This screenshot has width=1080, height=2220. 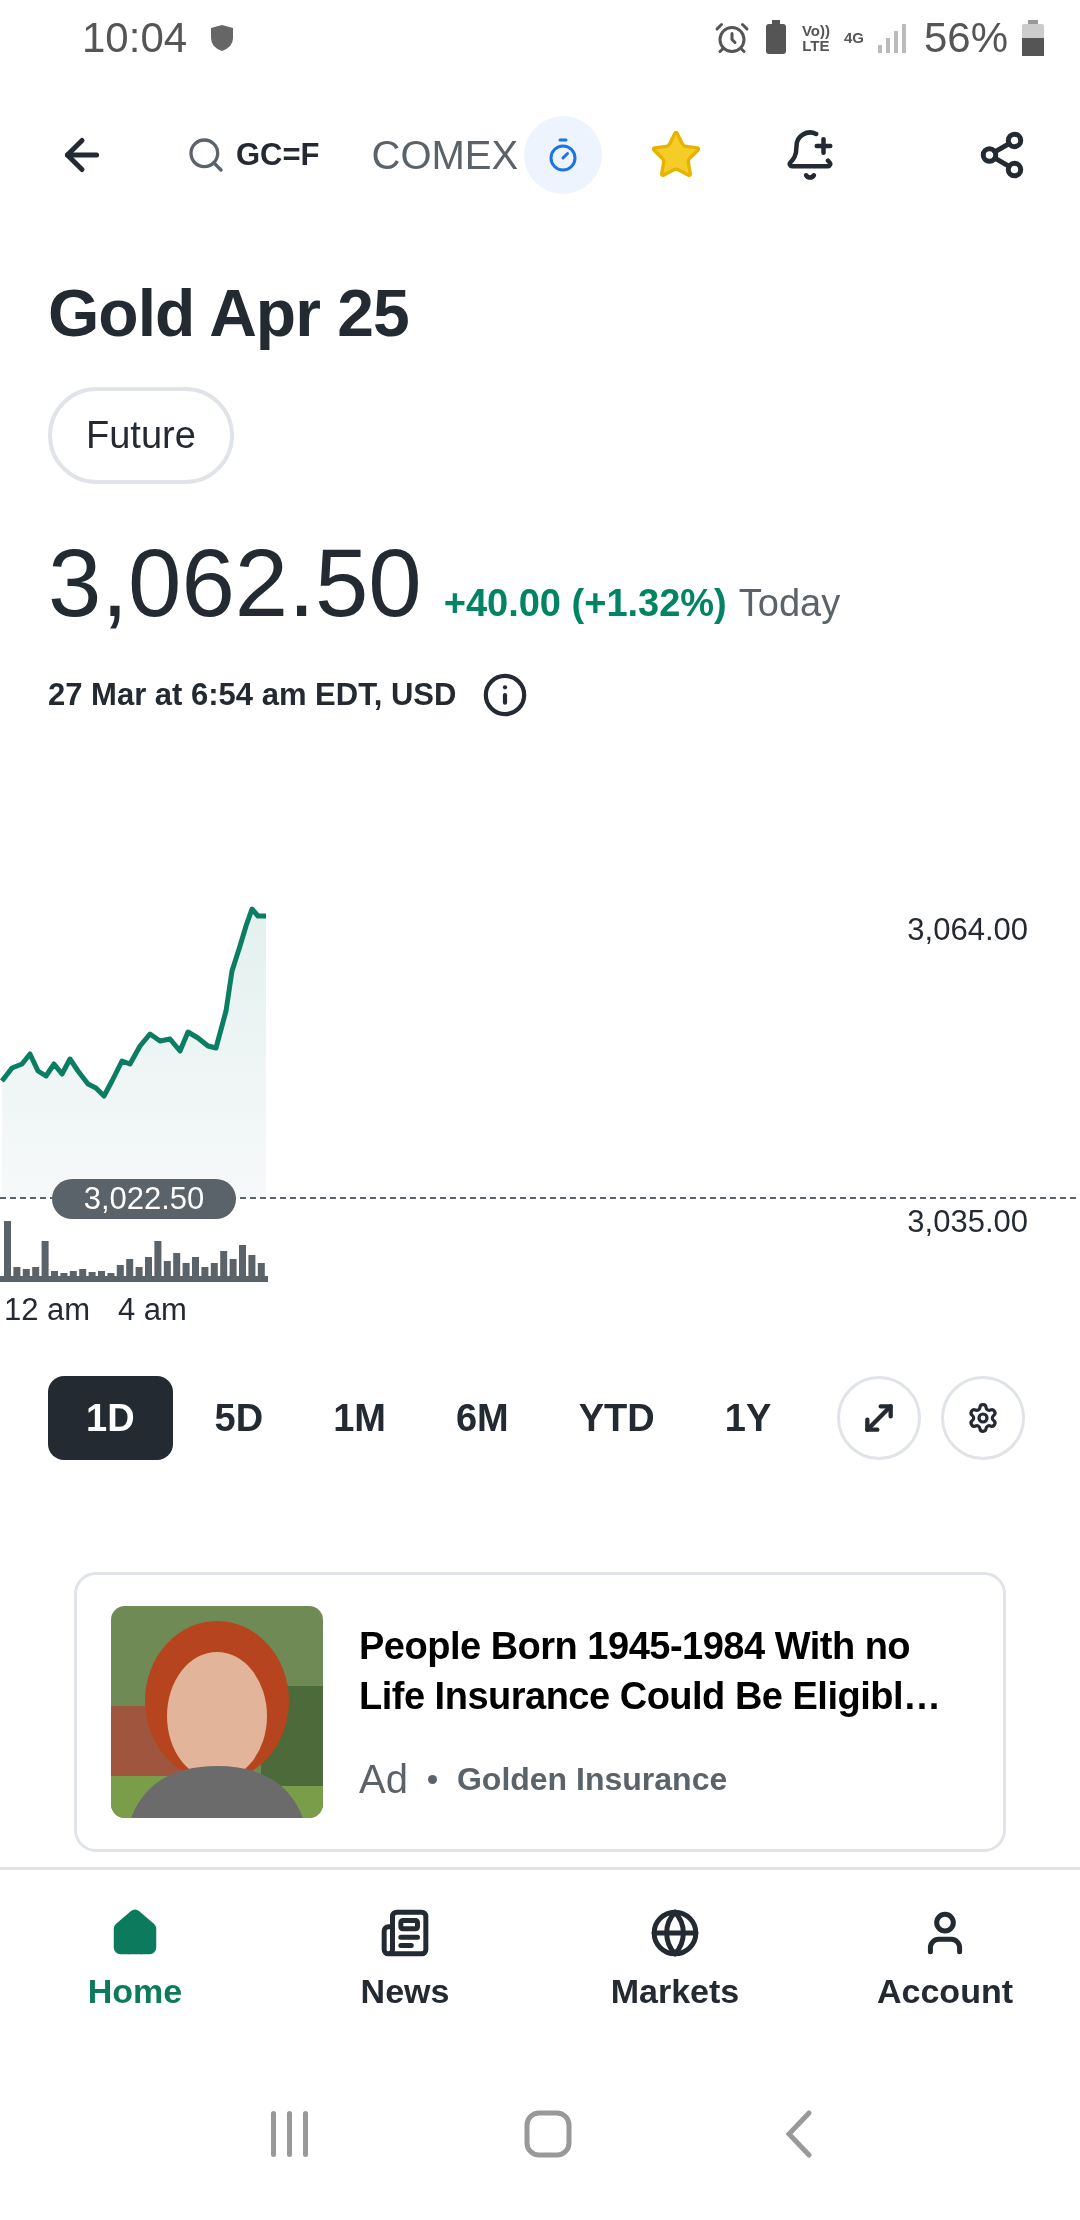 What do you see at coordinates (616, 1418) in the screenshot?
I see `range-tab: YTD` at bounding box center [616, 1418].